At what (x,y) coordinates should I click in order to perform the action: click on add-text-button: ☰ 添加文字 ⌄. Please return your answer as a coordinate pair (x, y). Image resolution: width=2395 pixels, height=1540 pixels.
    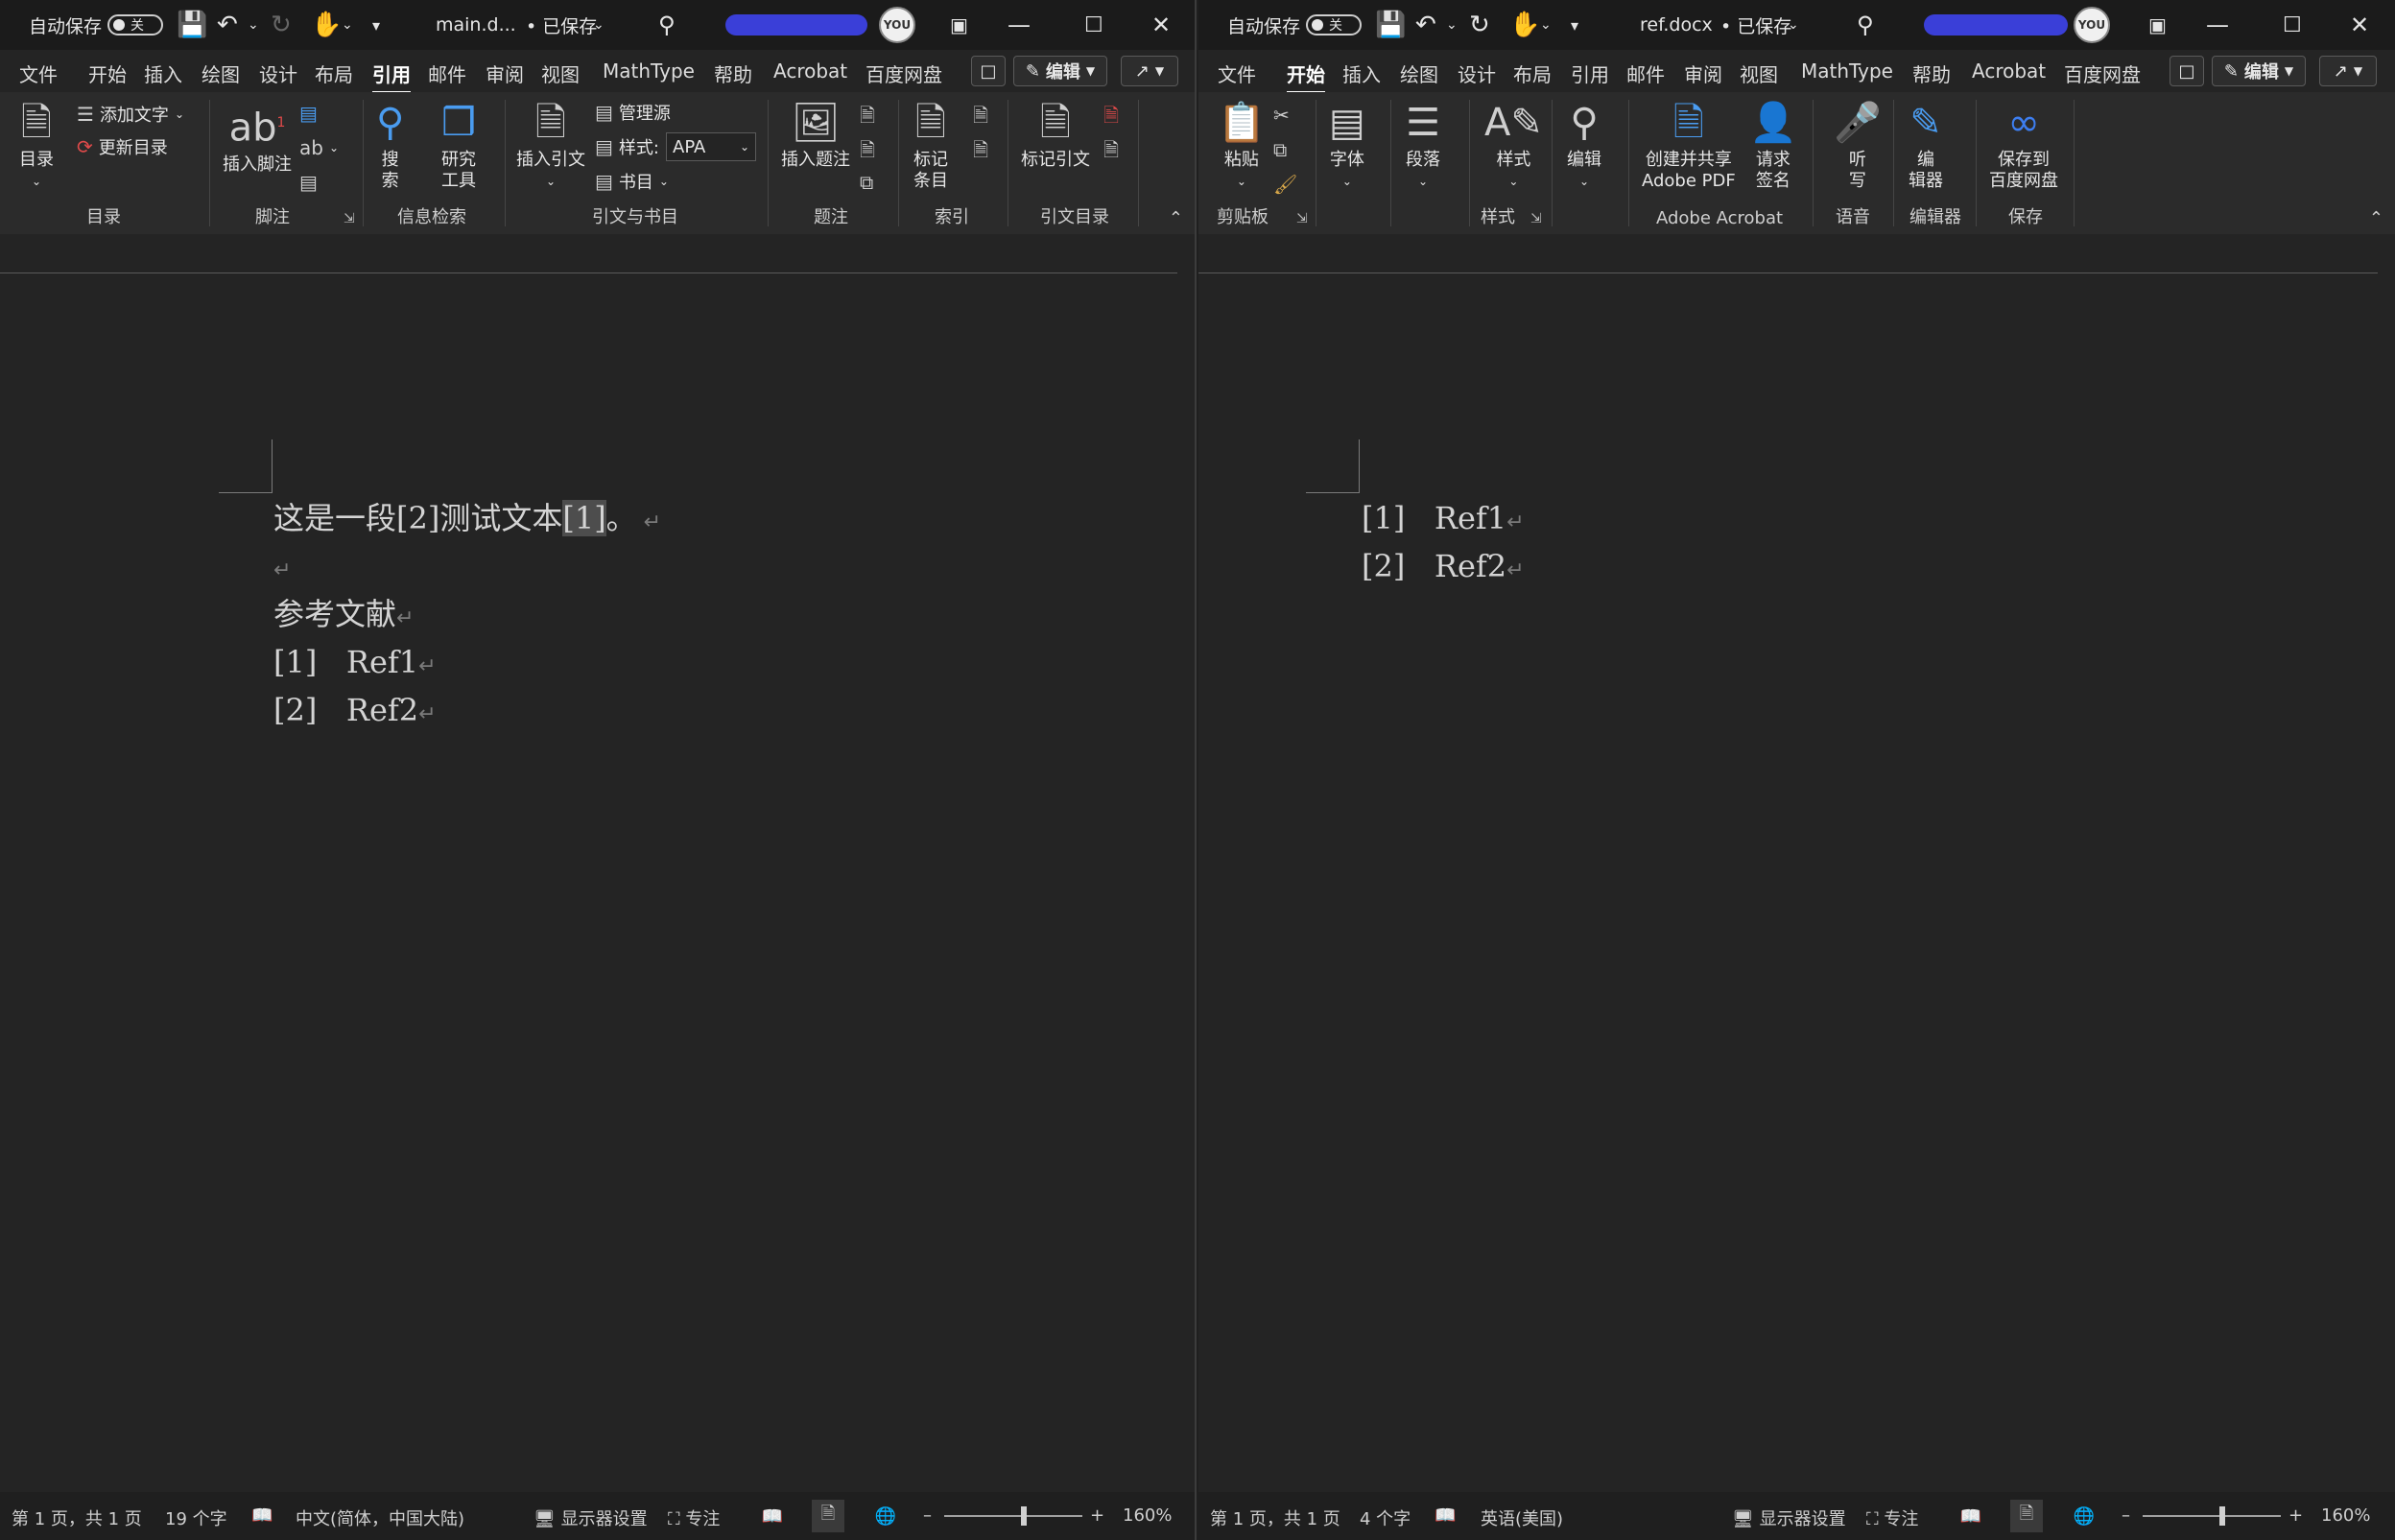
    Looking at the image, I should click on (131, 114).